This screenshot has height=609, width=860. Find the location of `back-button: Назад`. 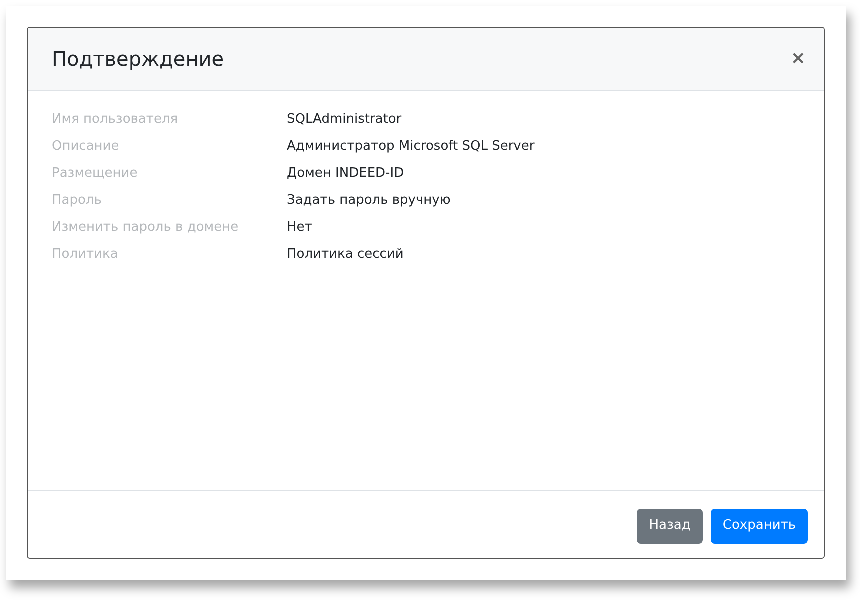

back-button: Назад is located at coordinates (670, 526).